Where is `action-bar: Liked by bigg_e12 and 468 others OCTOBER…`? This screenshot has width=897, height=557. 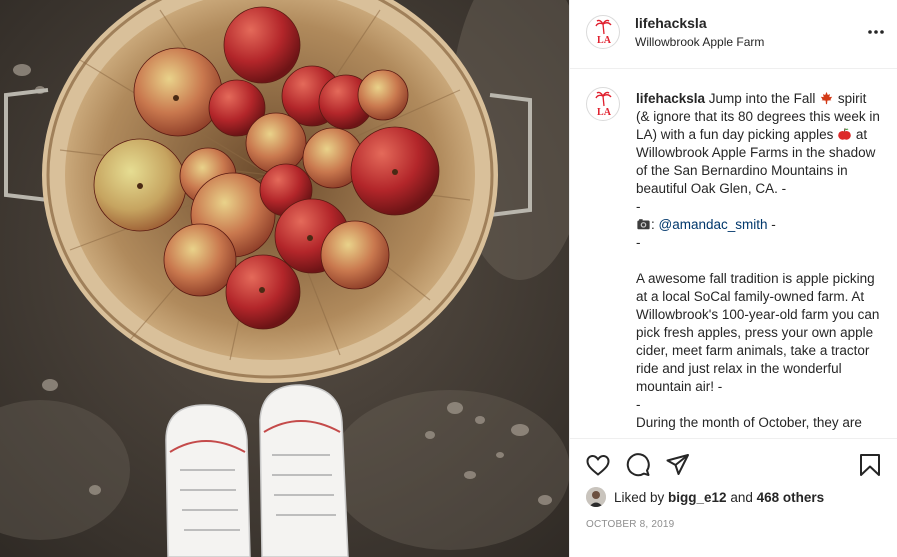 action-bar: Liked by bigg_e12 and 468 others OCTOBER… is located at coordinates (733, 497).